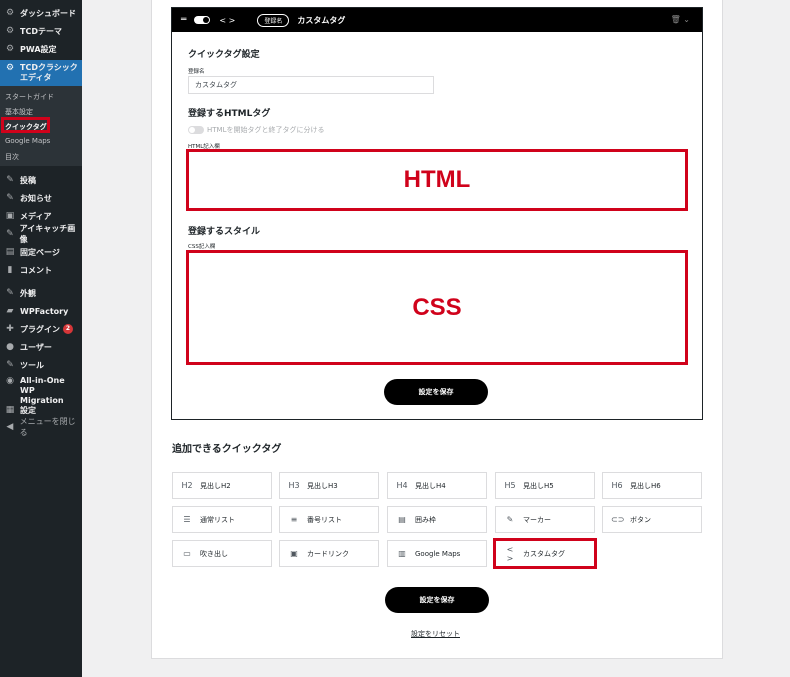 This screenshot has width=790, height=677. What do you see at coordinates (183, 20) in the screenshot?
I see `drag-handle-icon: ═` at bounding box center [183, 20].